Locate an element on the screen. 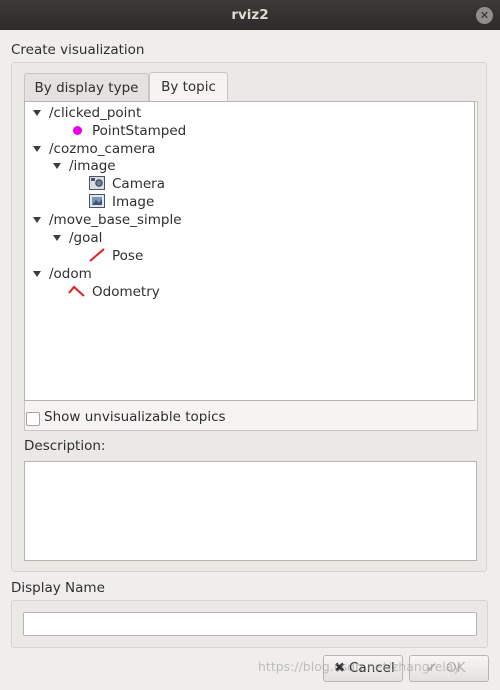  tree-item-point-stamped: PointStamped is located at coordinates (139, 131).